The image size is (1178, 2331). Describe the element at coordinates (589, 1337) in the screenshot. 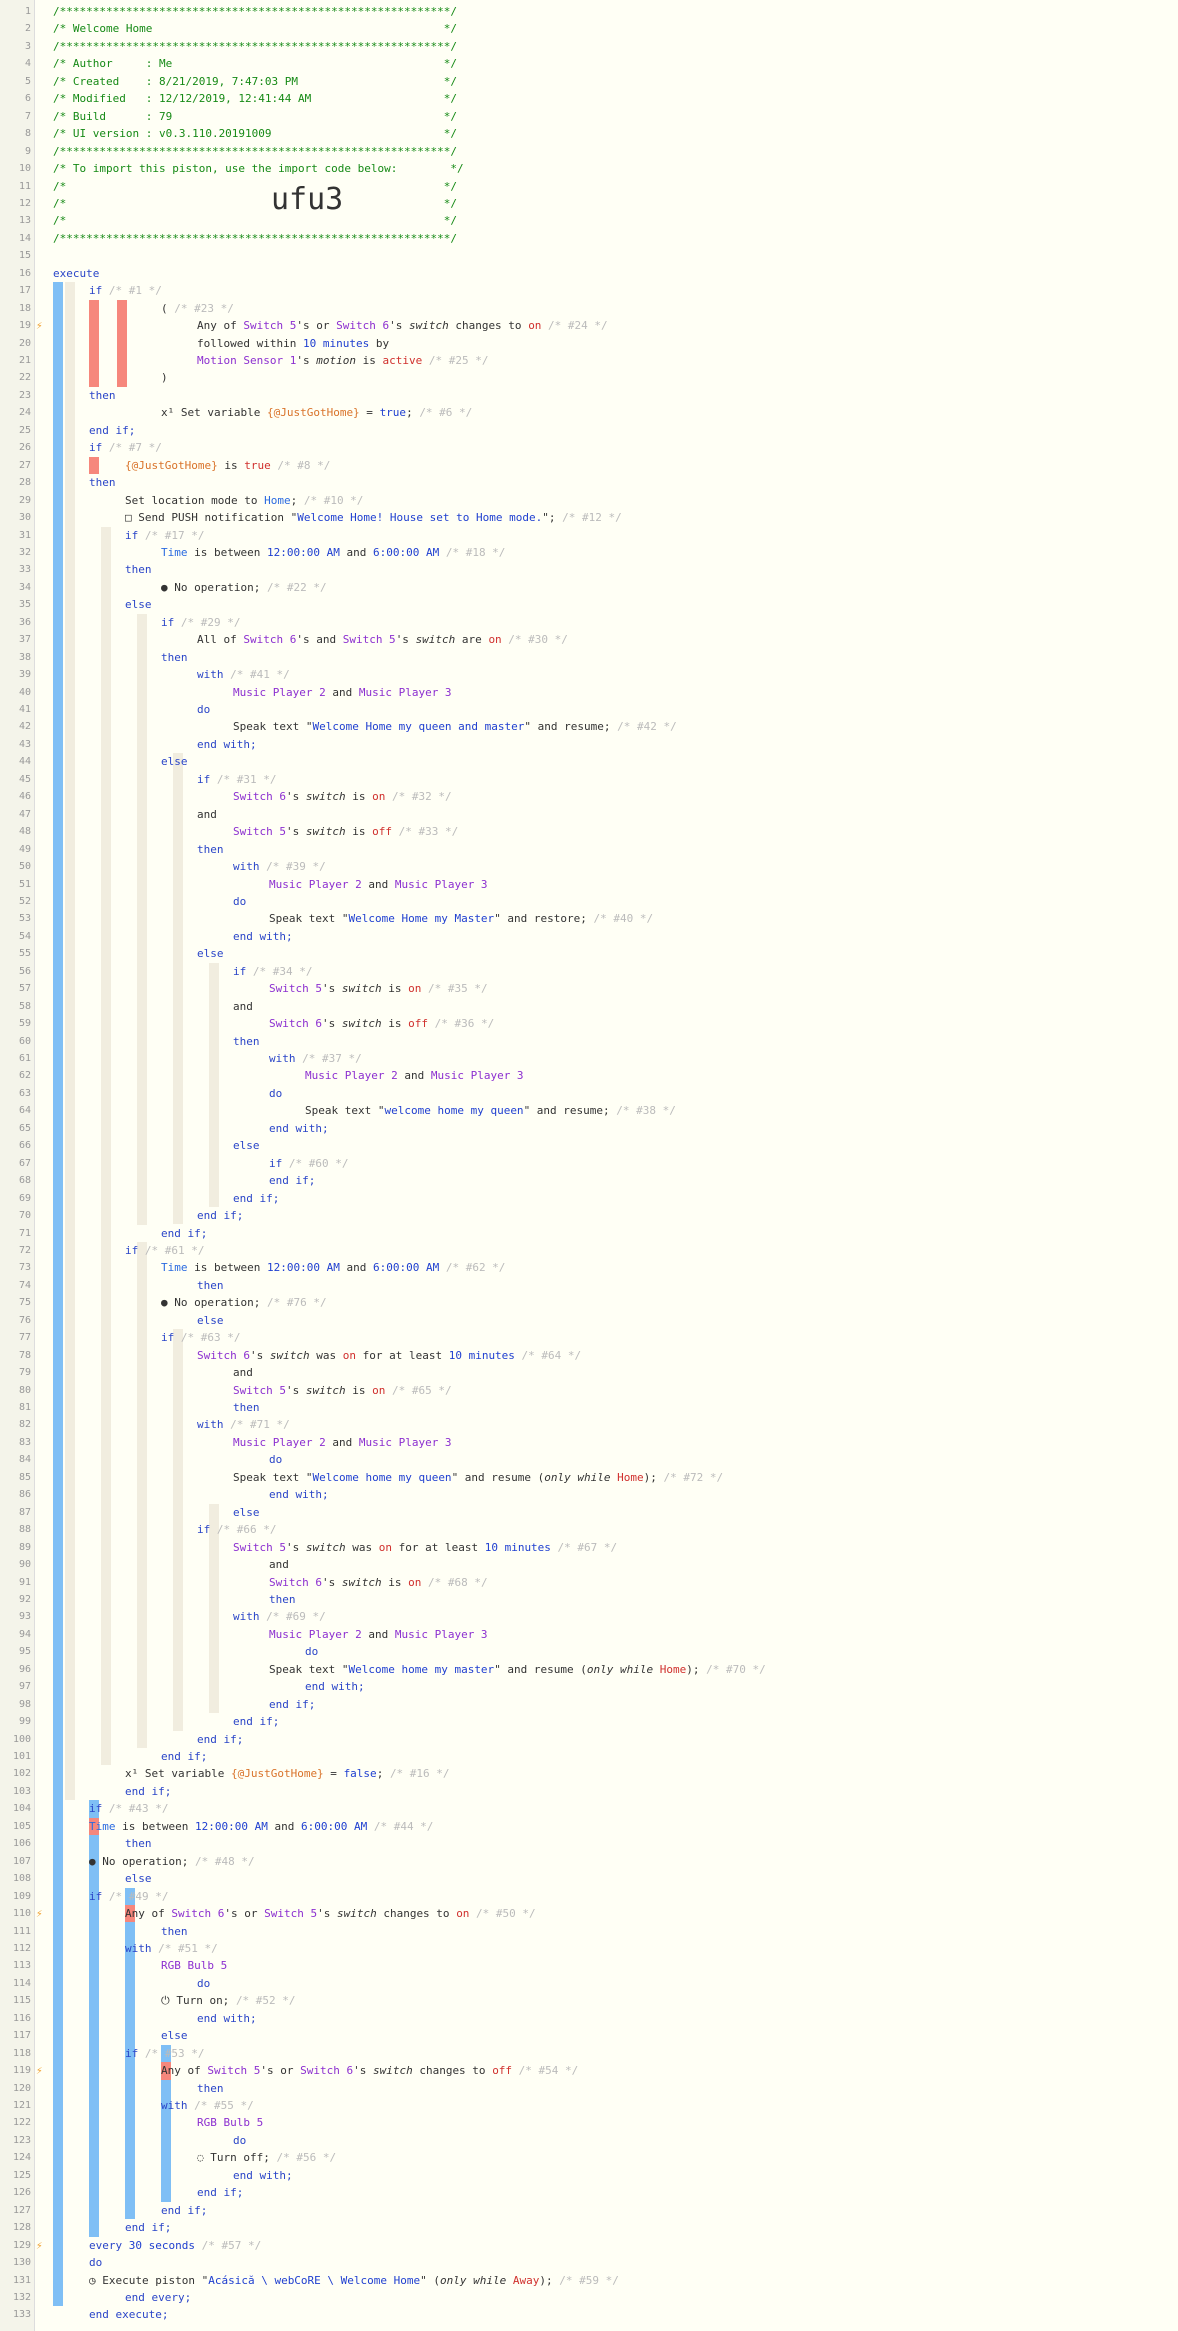

I see `code-line: 77 if /* #63 */` at that location.